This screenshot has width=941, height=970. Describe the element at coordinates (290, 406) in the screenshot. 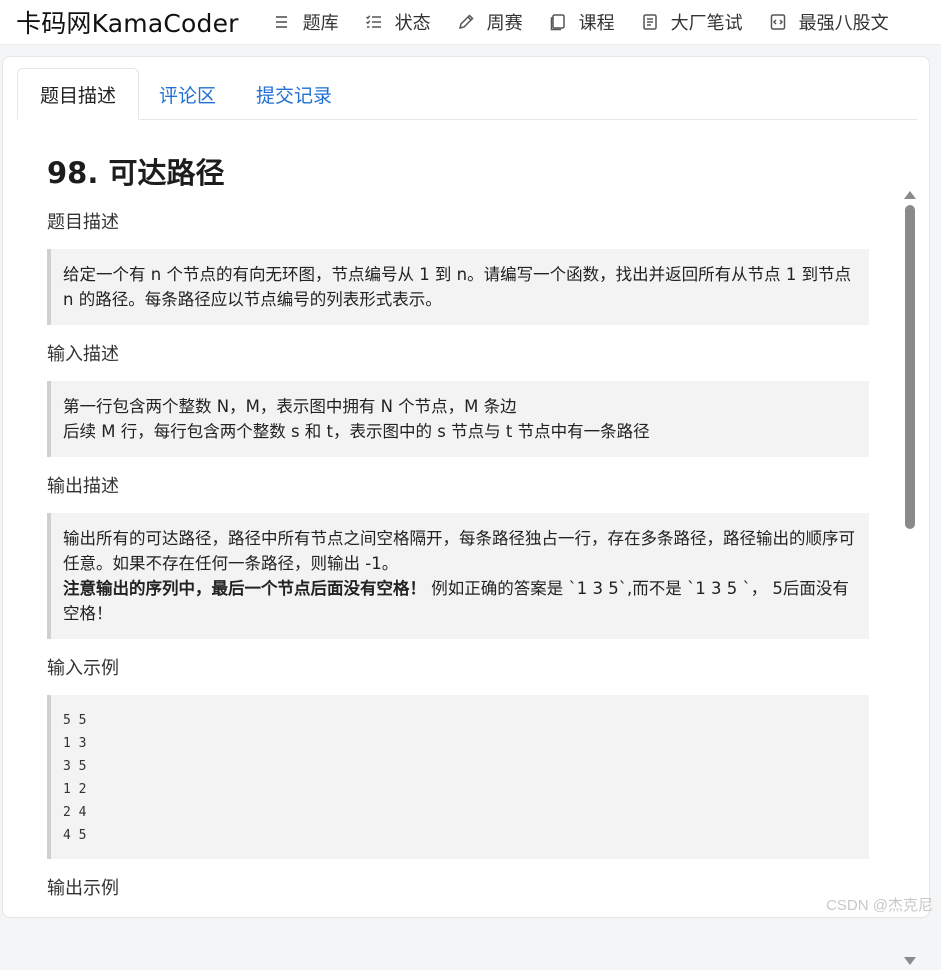

I see `input-line-1: 第一行包含两个整数 N，M，表示图中拥有 N 个节点，M 条边` at that location.